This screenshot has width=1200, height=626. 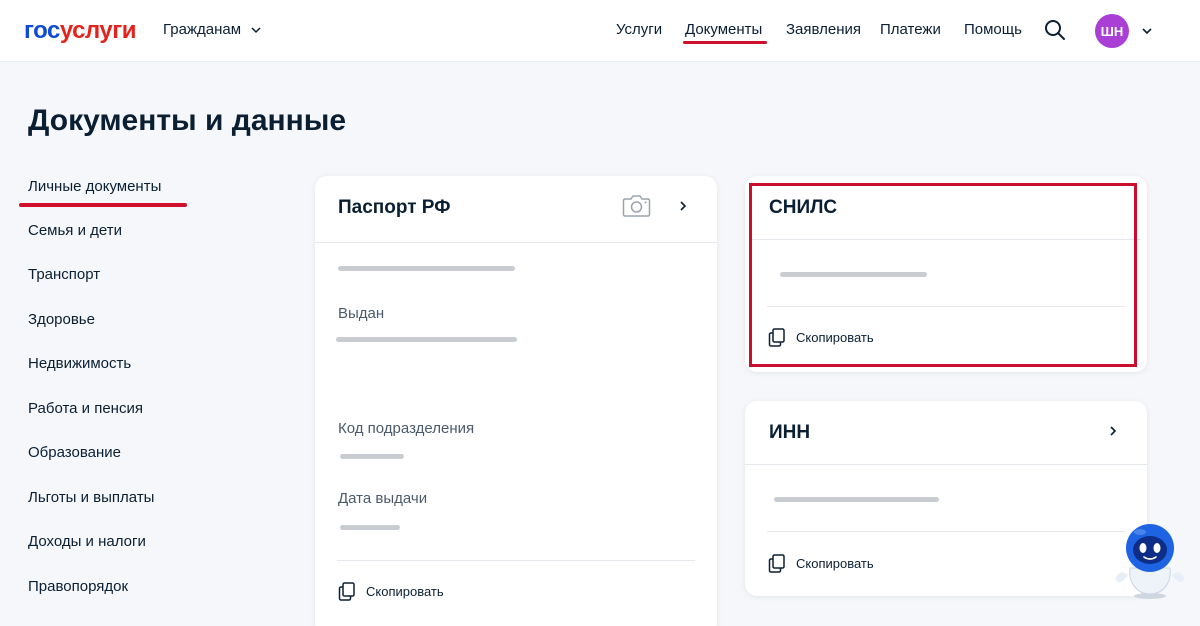 I want to click on assistant-robot-icon, so click(x=1150, y=560).